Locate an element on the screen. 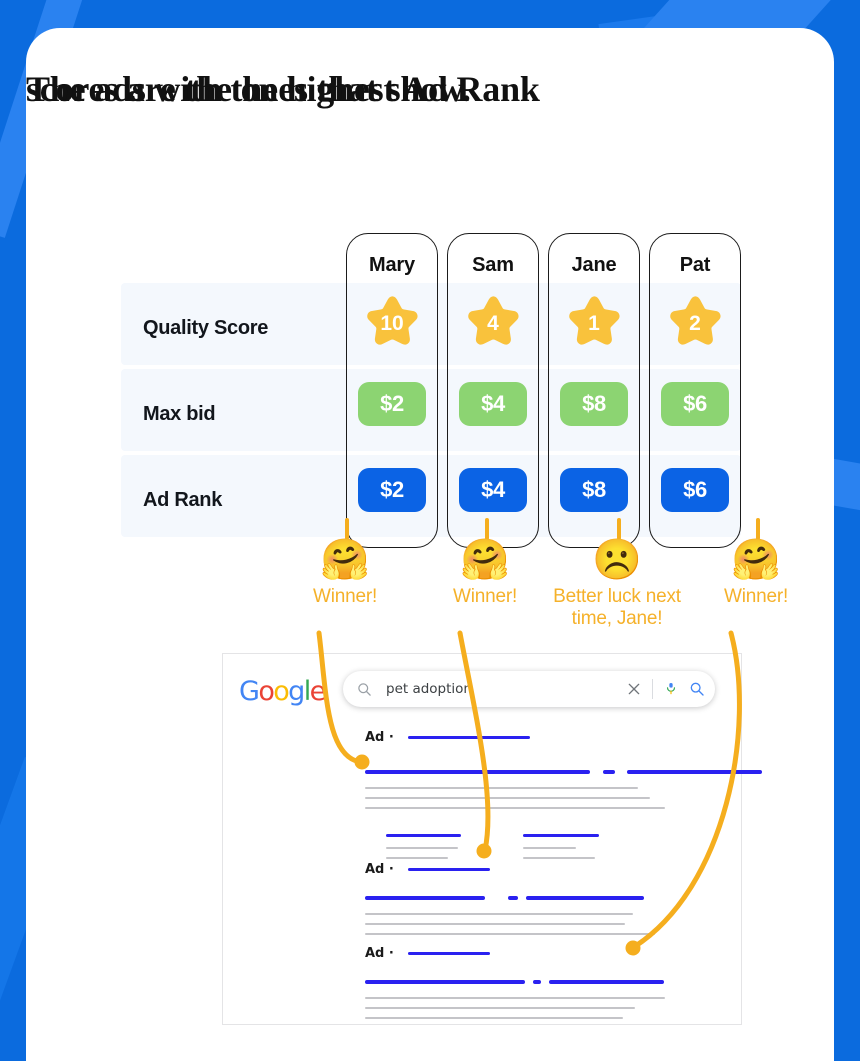 The width and height of the screenshot is (860, 1061). max-bid-pill: $4 is located at coordinates (493, 404).